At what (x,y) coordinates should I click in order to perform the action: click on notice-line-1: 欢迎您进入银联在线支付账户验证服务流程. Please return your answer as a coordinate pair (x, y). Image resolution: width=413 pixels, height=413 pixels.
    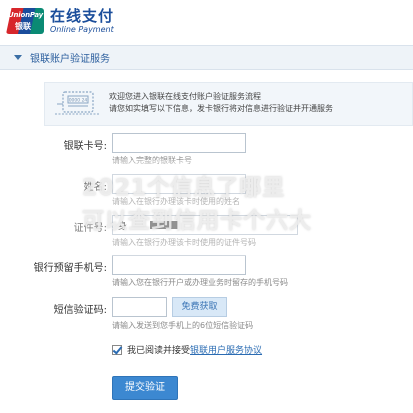
    Looking at the image, I should click on (185, 96).